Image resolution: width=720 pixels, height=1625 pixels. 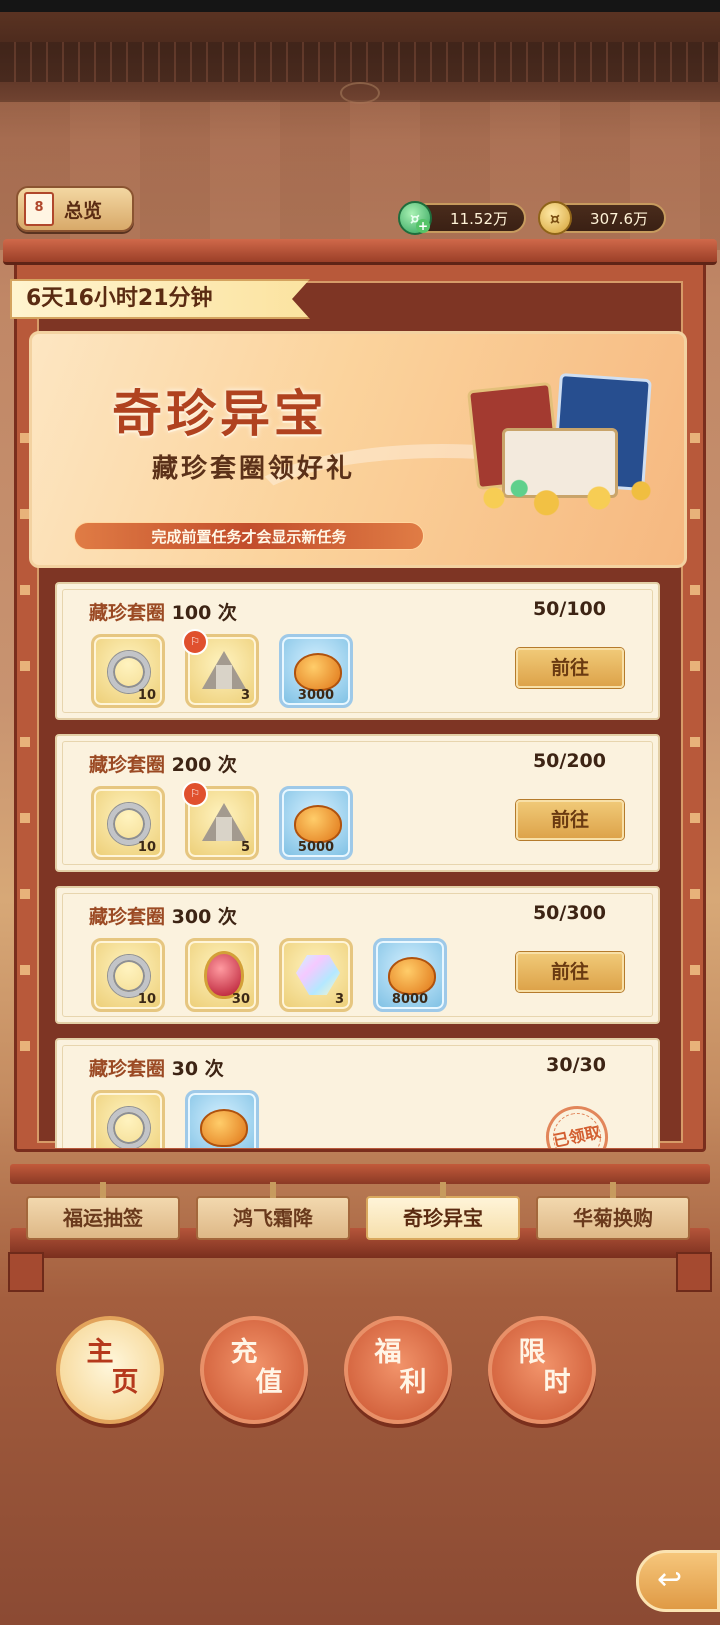 What do you see at coordinates (577, 1124) in the screenshot?
I see `claimed-stamp: 已领取` at bounding box center [577, 1124].